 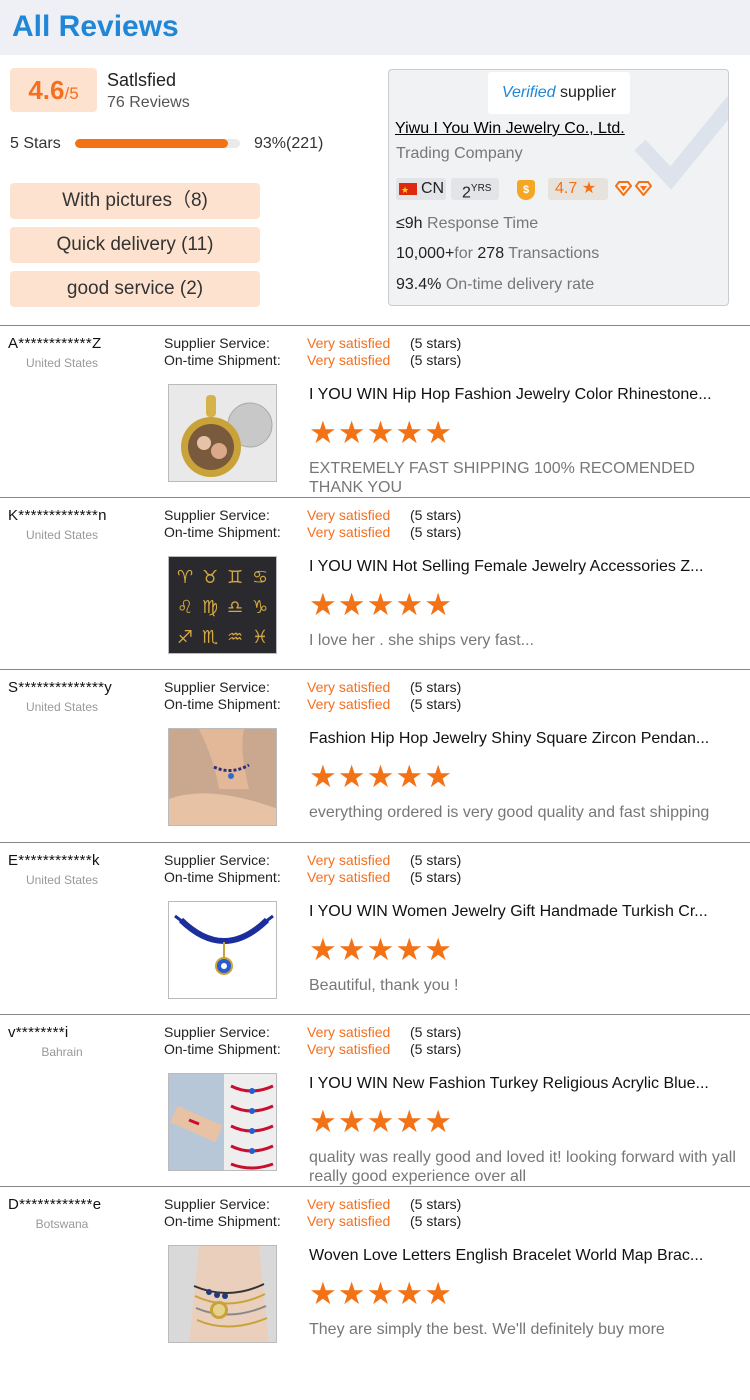 What do you see at coordinates (528, 92) in the screenshot?
I see `verified-word: Verified` at bounding box center [528, 92].